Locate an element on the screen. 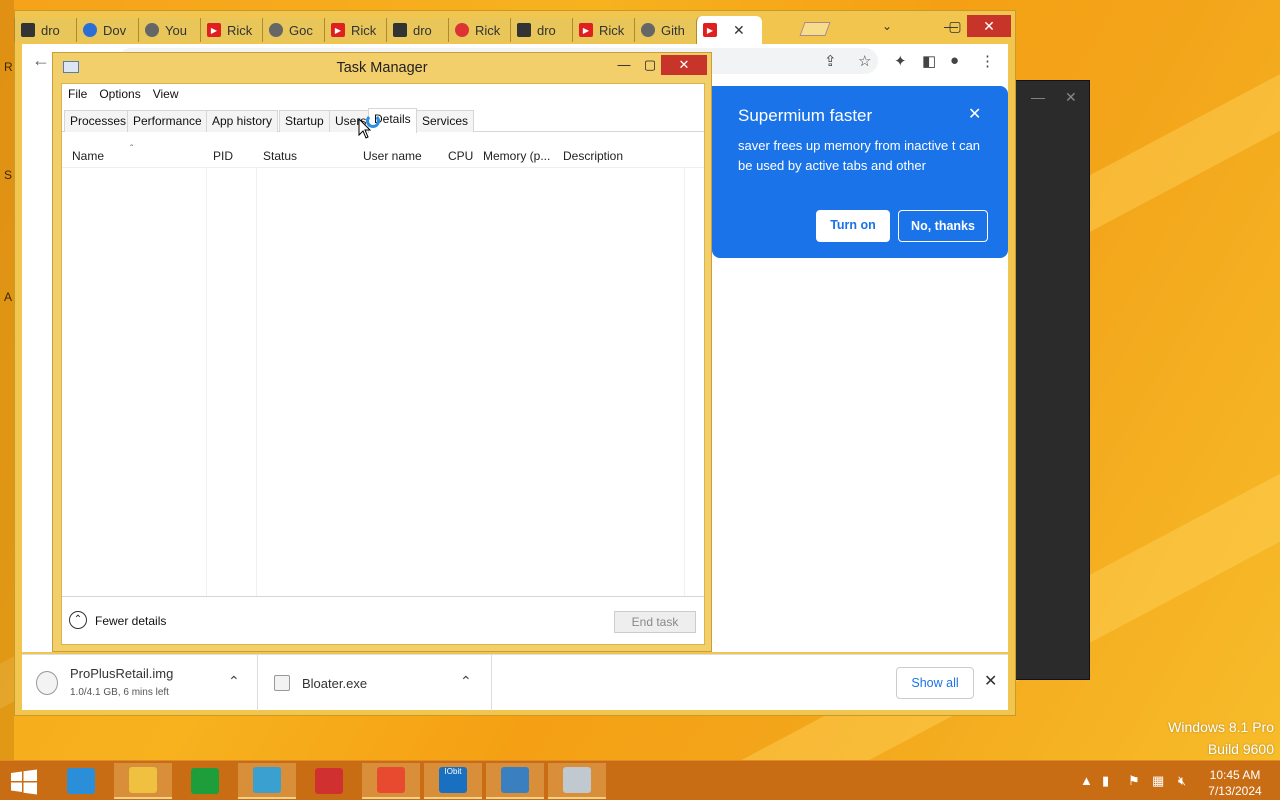  chevron-up-circle-icon: ⌃ is located at coordinates (78, 620).